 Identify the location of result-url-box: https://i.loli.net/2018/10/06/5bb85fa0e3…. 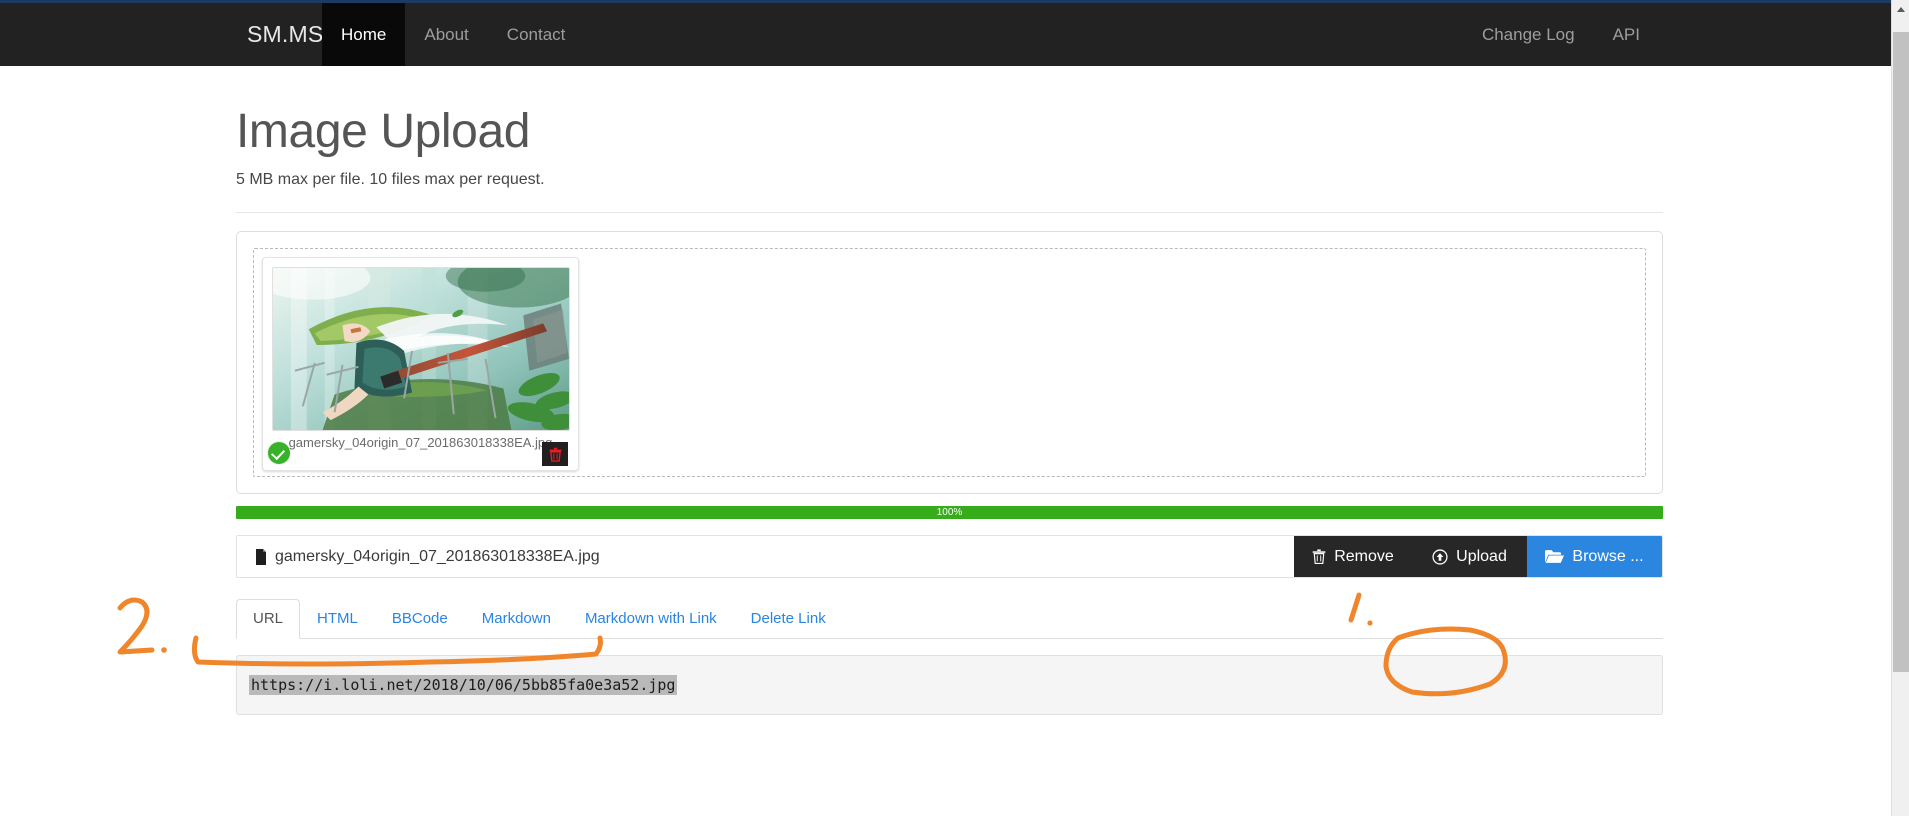
(949, 685).